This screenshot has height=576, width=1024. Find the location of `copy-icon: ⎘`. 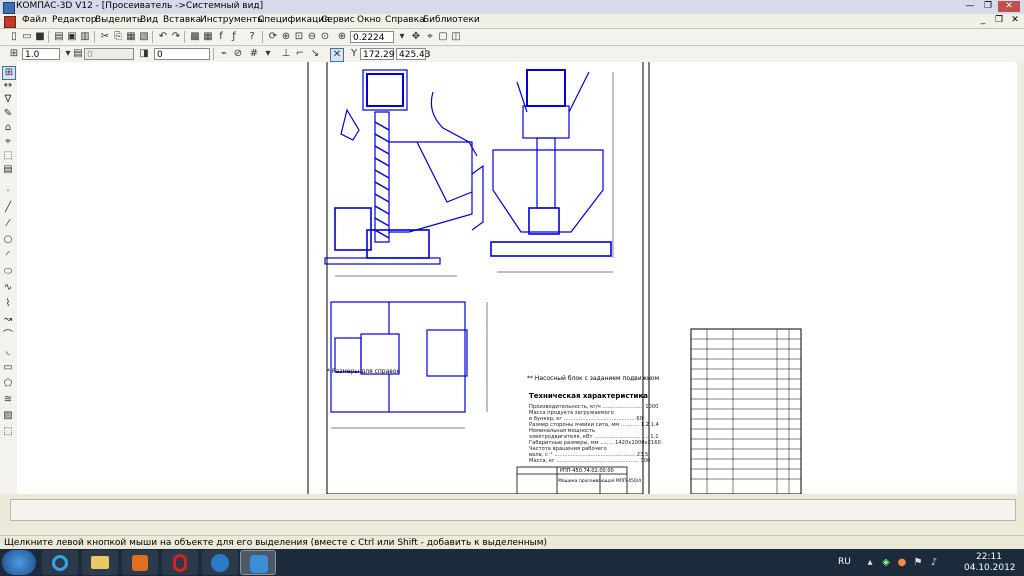

copy-icon: ⎘ is located at coordinates (118, 37).